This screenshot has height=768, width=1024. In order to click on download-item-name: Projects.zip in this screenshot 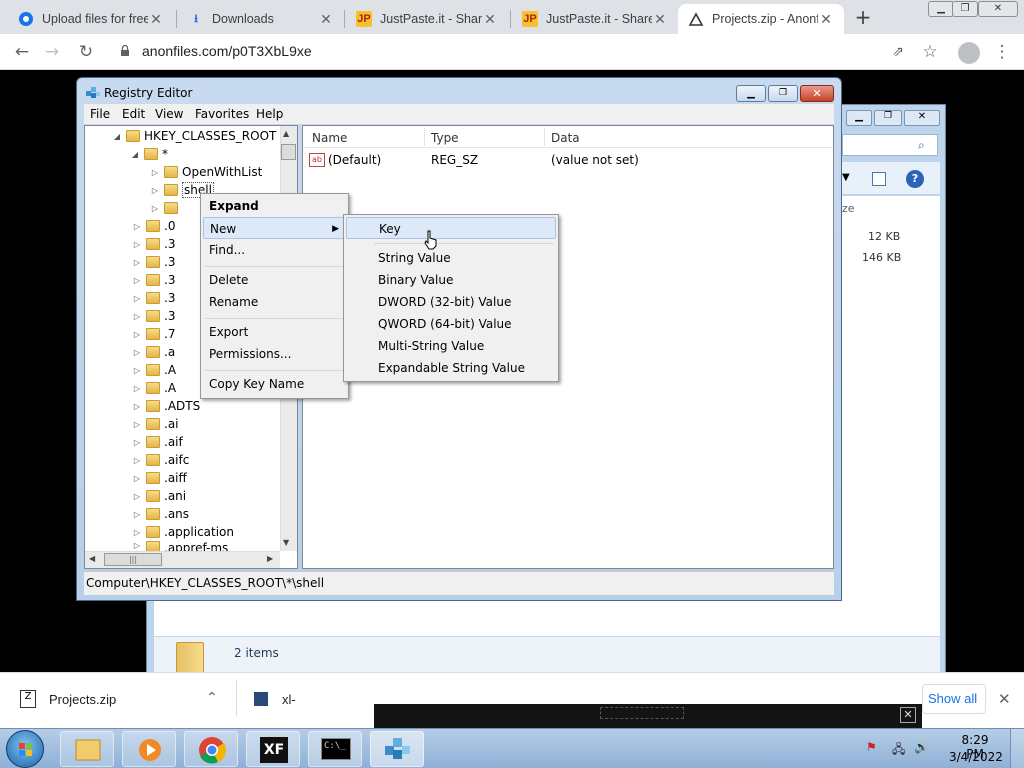, I will do `click(82, 699)`.